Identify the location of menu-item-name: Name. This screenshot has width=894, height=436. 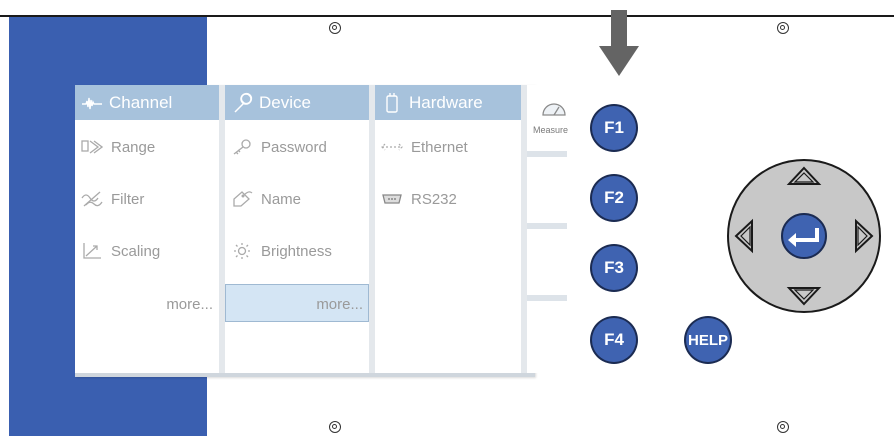
(297, 199).